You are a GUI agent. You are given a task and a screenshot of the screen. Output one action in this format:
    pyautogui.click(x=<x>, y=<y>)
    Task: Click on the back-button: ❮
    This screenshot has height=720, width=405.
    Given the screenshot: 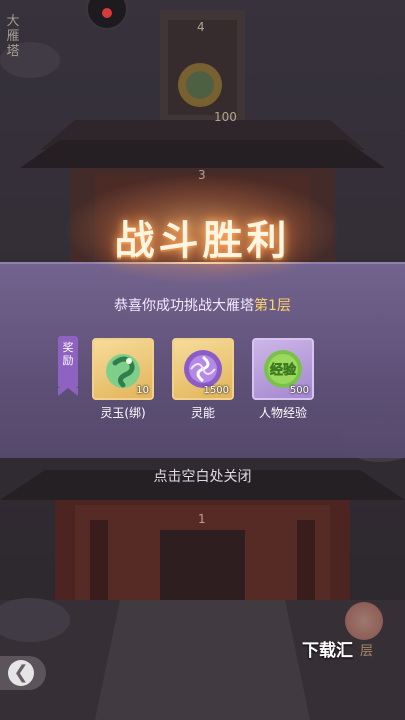 What is the action you would take?
    pyautogui.click(x=23, y=673)
    